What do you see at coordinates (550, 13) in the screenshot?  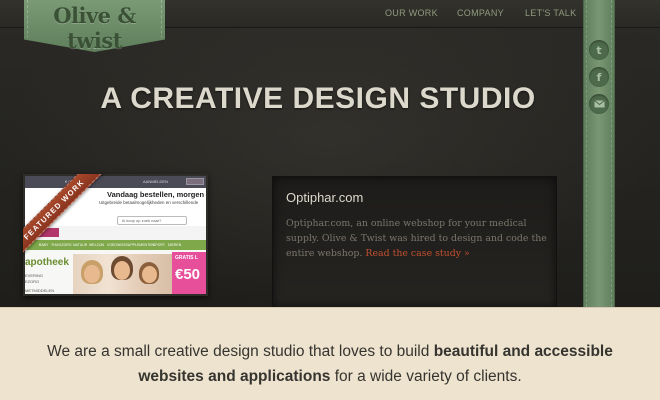 I see `nav-lets-talk: LET'S TALK` at bounding box center [550, 13].